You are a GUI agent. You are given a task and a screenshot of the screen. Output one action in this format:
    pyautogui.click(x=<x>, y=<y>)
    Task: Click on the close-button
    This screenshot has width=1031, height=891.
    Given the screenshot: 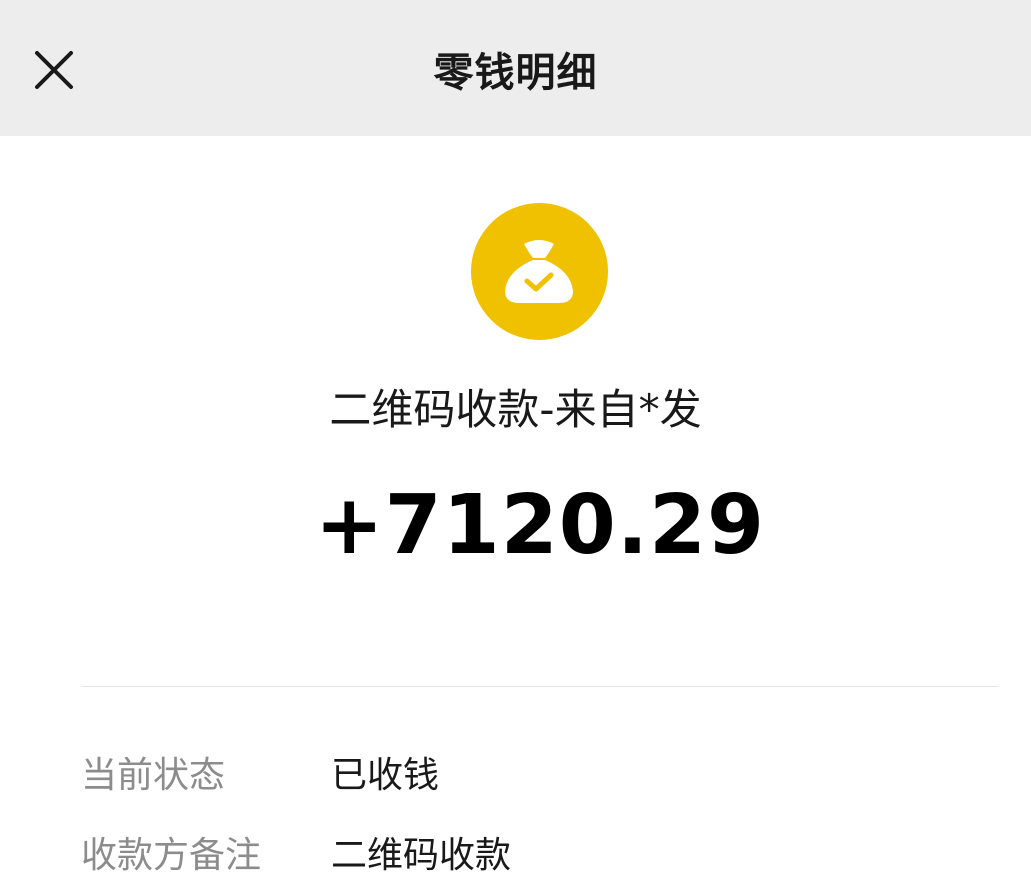 What is the action you would take?
    pyautogui.click(x=54, y=70)
    